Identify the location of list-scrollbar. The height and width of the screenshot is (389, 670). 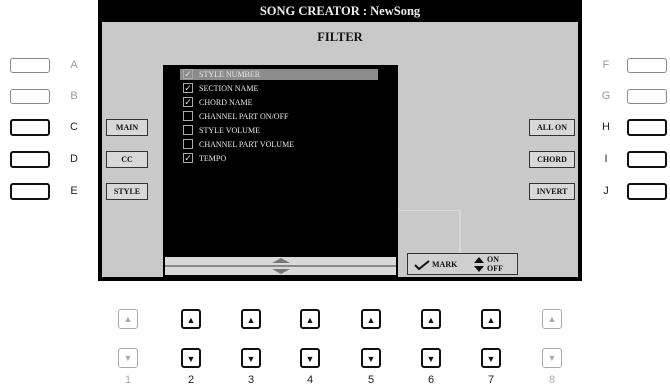
(280, 266).